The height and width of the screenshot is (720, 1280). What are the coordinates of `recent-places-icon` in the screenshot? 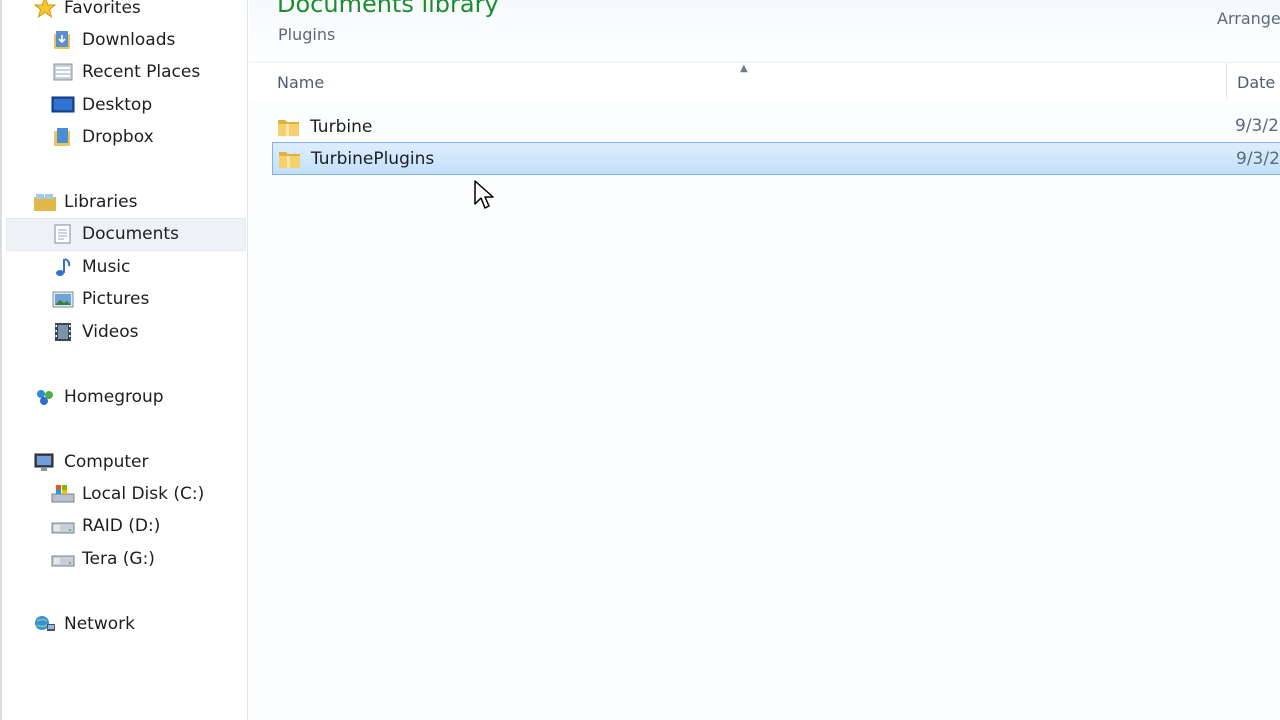 It's located at (63, 72).